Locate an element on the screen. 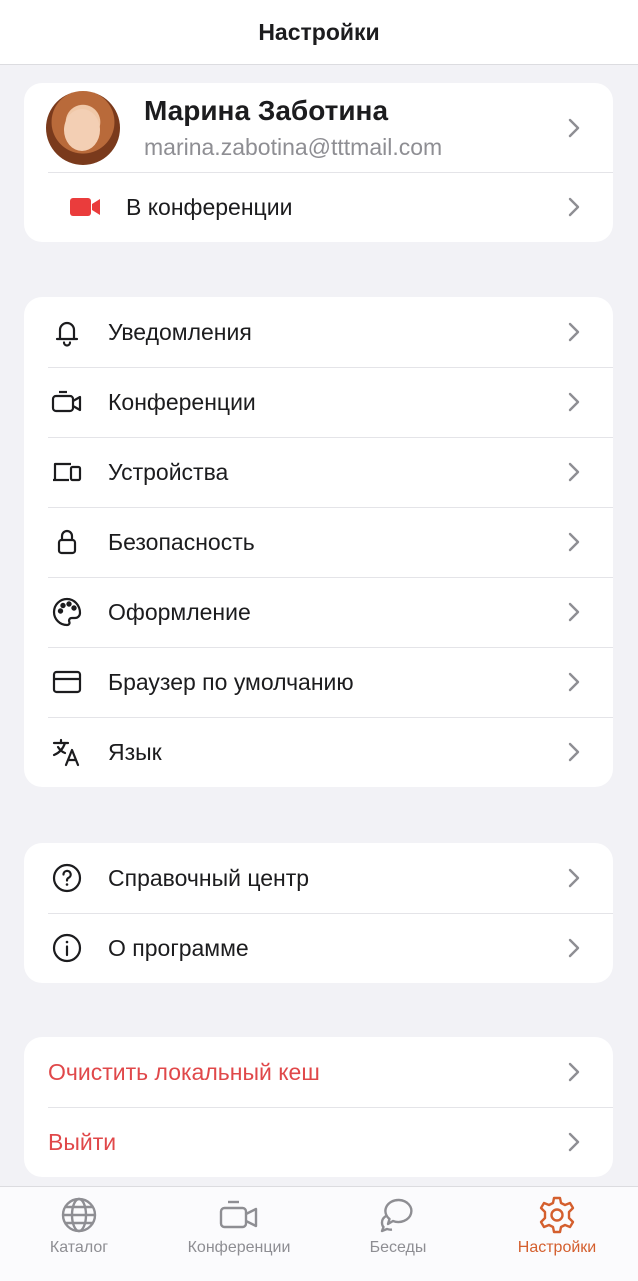 The width and height of the screenshot is (638, 1281). settings-item-notifications: Уведомления is located at coordinates (318, 332).